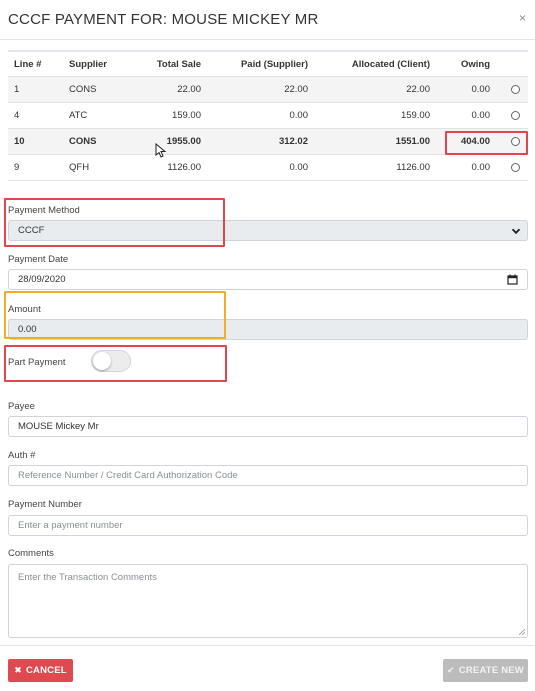 The image size is (535, 691). I want to click on payee-value: MOUSE Mickey Mr, so click(58, 426).